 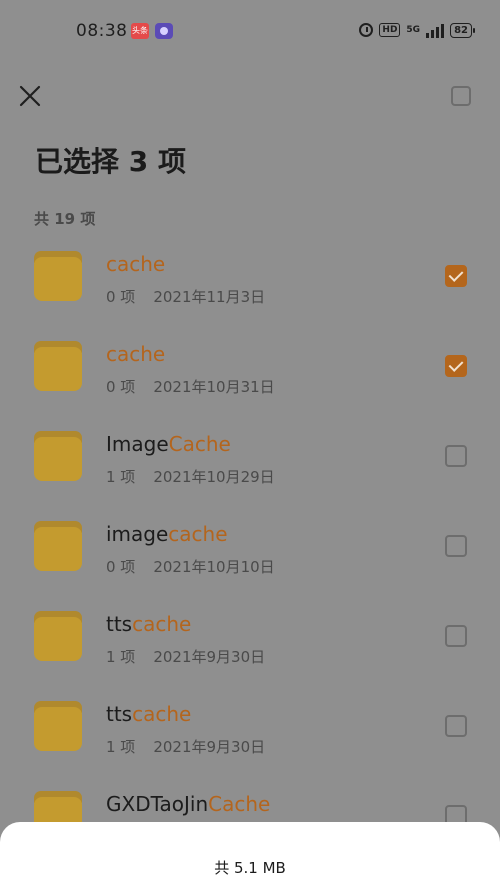 What do you see at coordinates (462, 30) in the screenshot?
I see `battery-icon: 82` at bounding box center [462, 30].